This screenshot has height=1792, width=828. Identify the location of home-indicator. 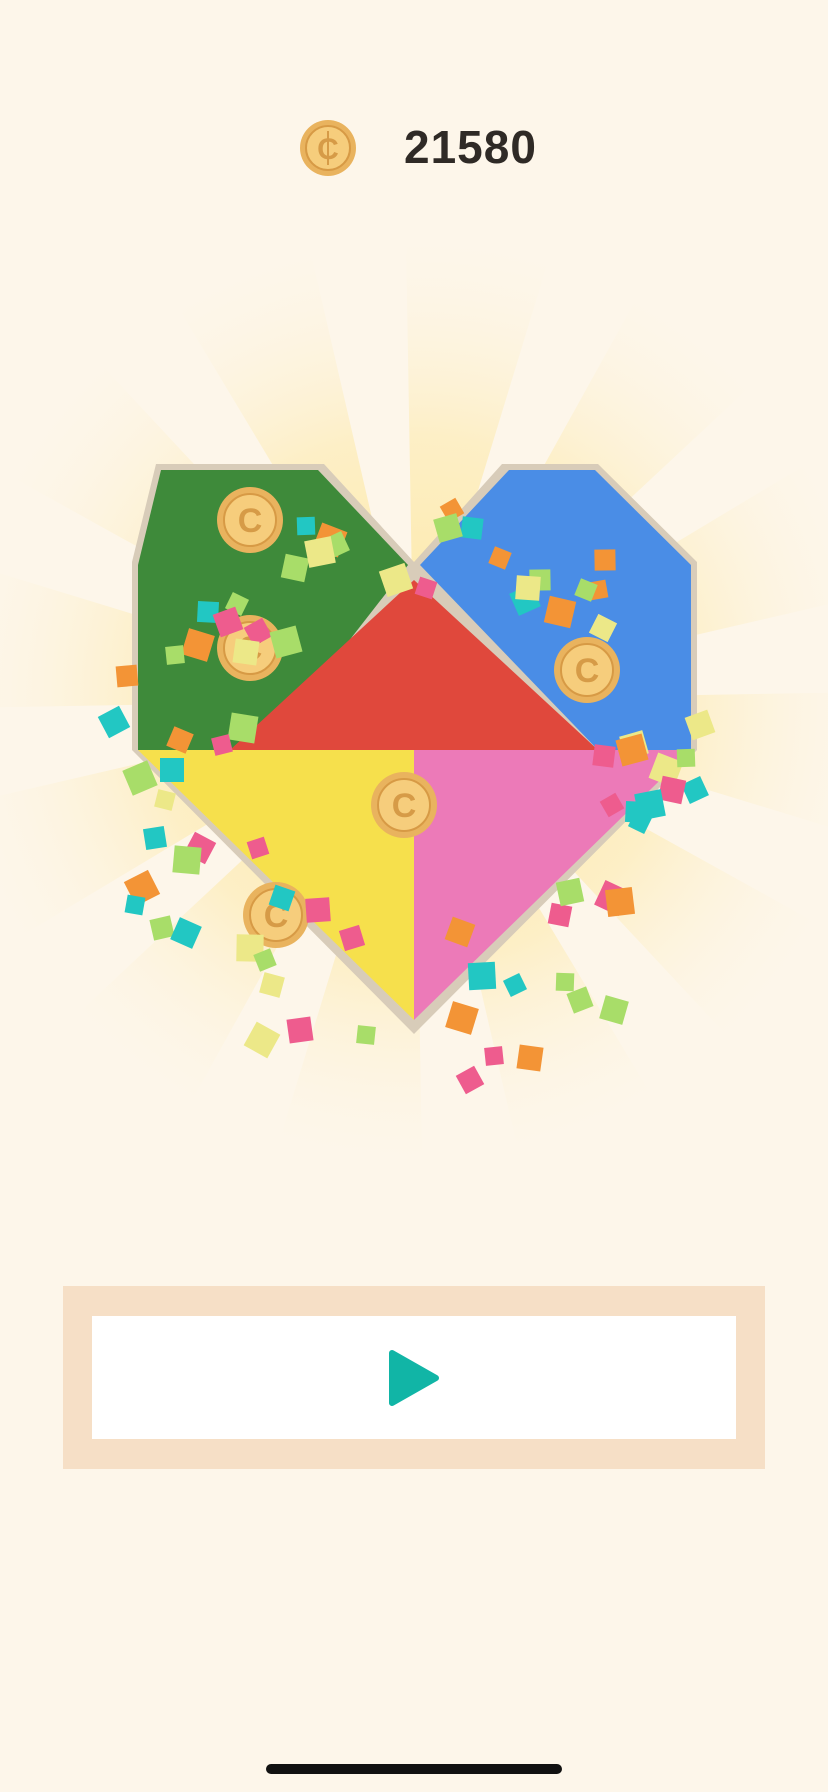
(414, 1769).